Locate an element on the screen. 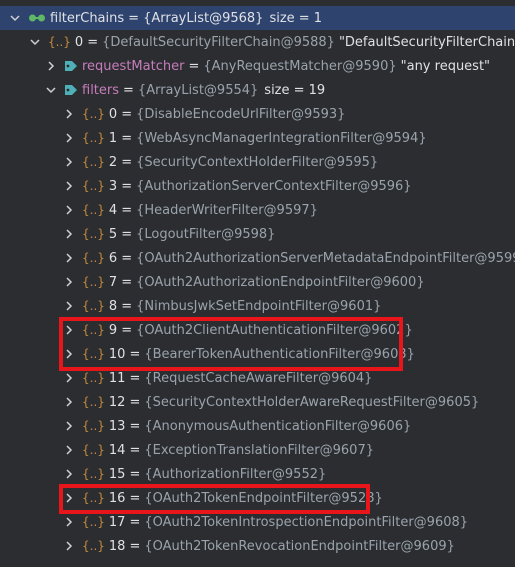 The width and height of the screenshot is (515, 567). filter-index: 3 is located at coordinates (113, 186).